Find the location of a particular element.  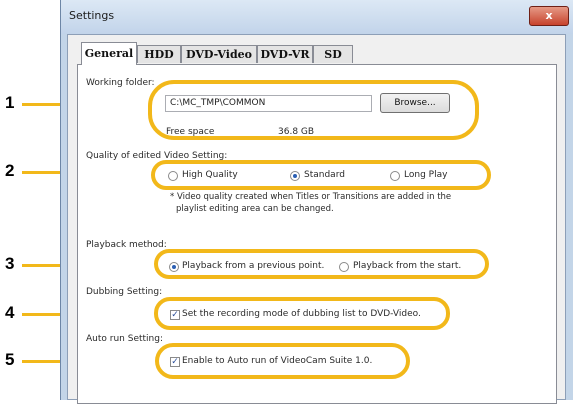

highlight-autorun is located at coordinates (282, 361).